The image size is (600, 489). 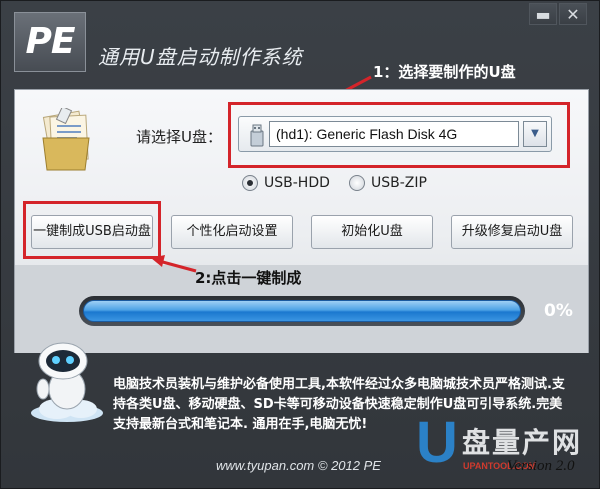 What do you see at coordinates (372, 232) in the screenshot?
I see `initialize-usb-button: 初始化U盘` at bounding box center [372, 232].